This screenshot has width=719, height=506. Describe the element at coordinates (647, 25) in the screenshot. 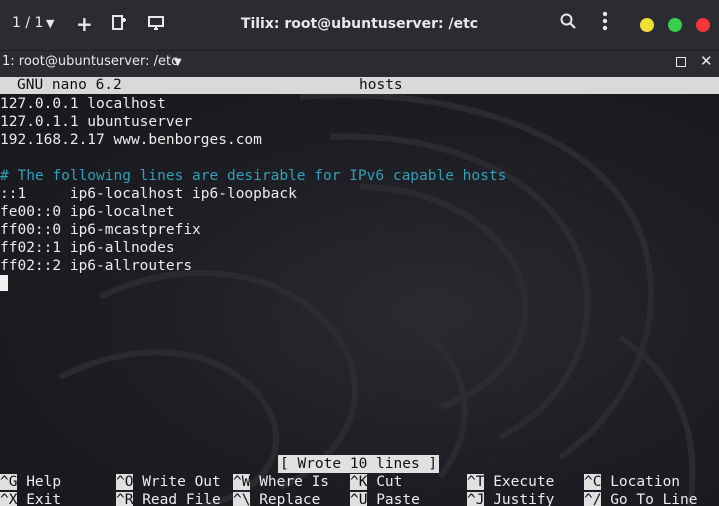

I see `minimize-button` at that location.